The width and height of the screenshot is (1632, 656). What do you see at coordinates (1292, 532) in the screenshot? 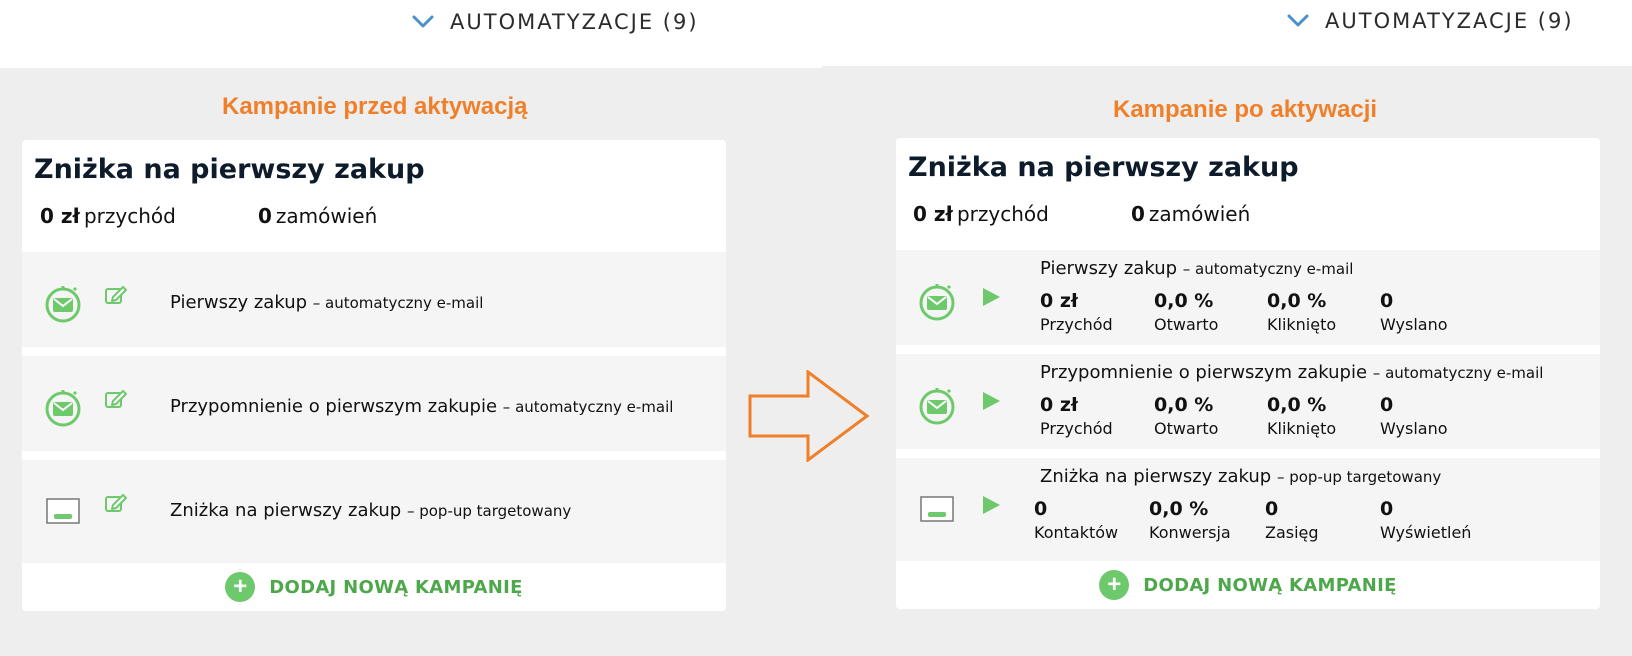
I see `stat-label: Zasięg` at bounding box center [1292, 532].